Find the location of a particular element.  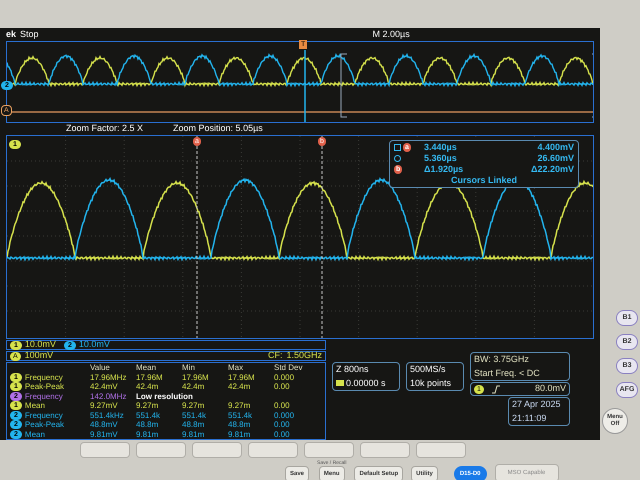

horizontal-position: 0.00000 s is located at coordinates (366, 383).